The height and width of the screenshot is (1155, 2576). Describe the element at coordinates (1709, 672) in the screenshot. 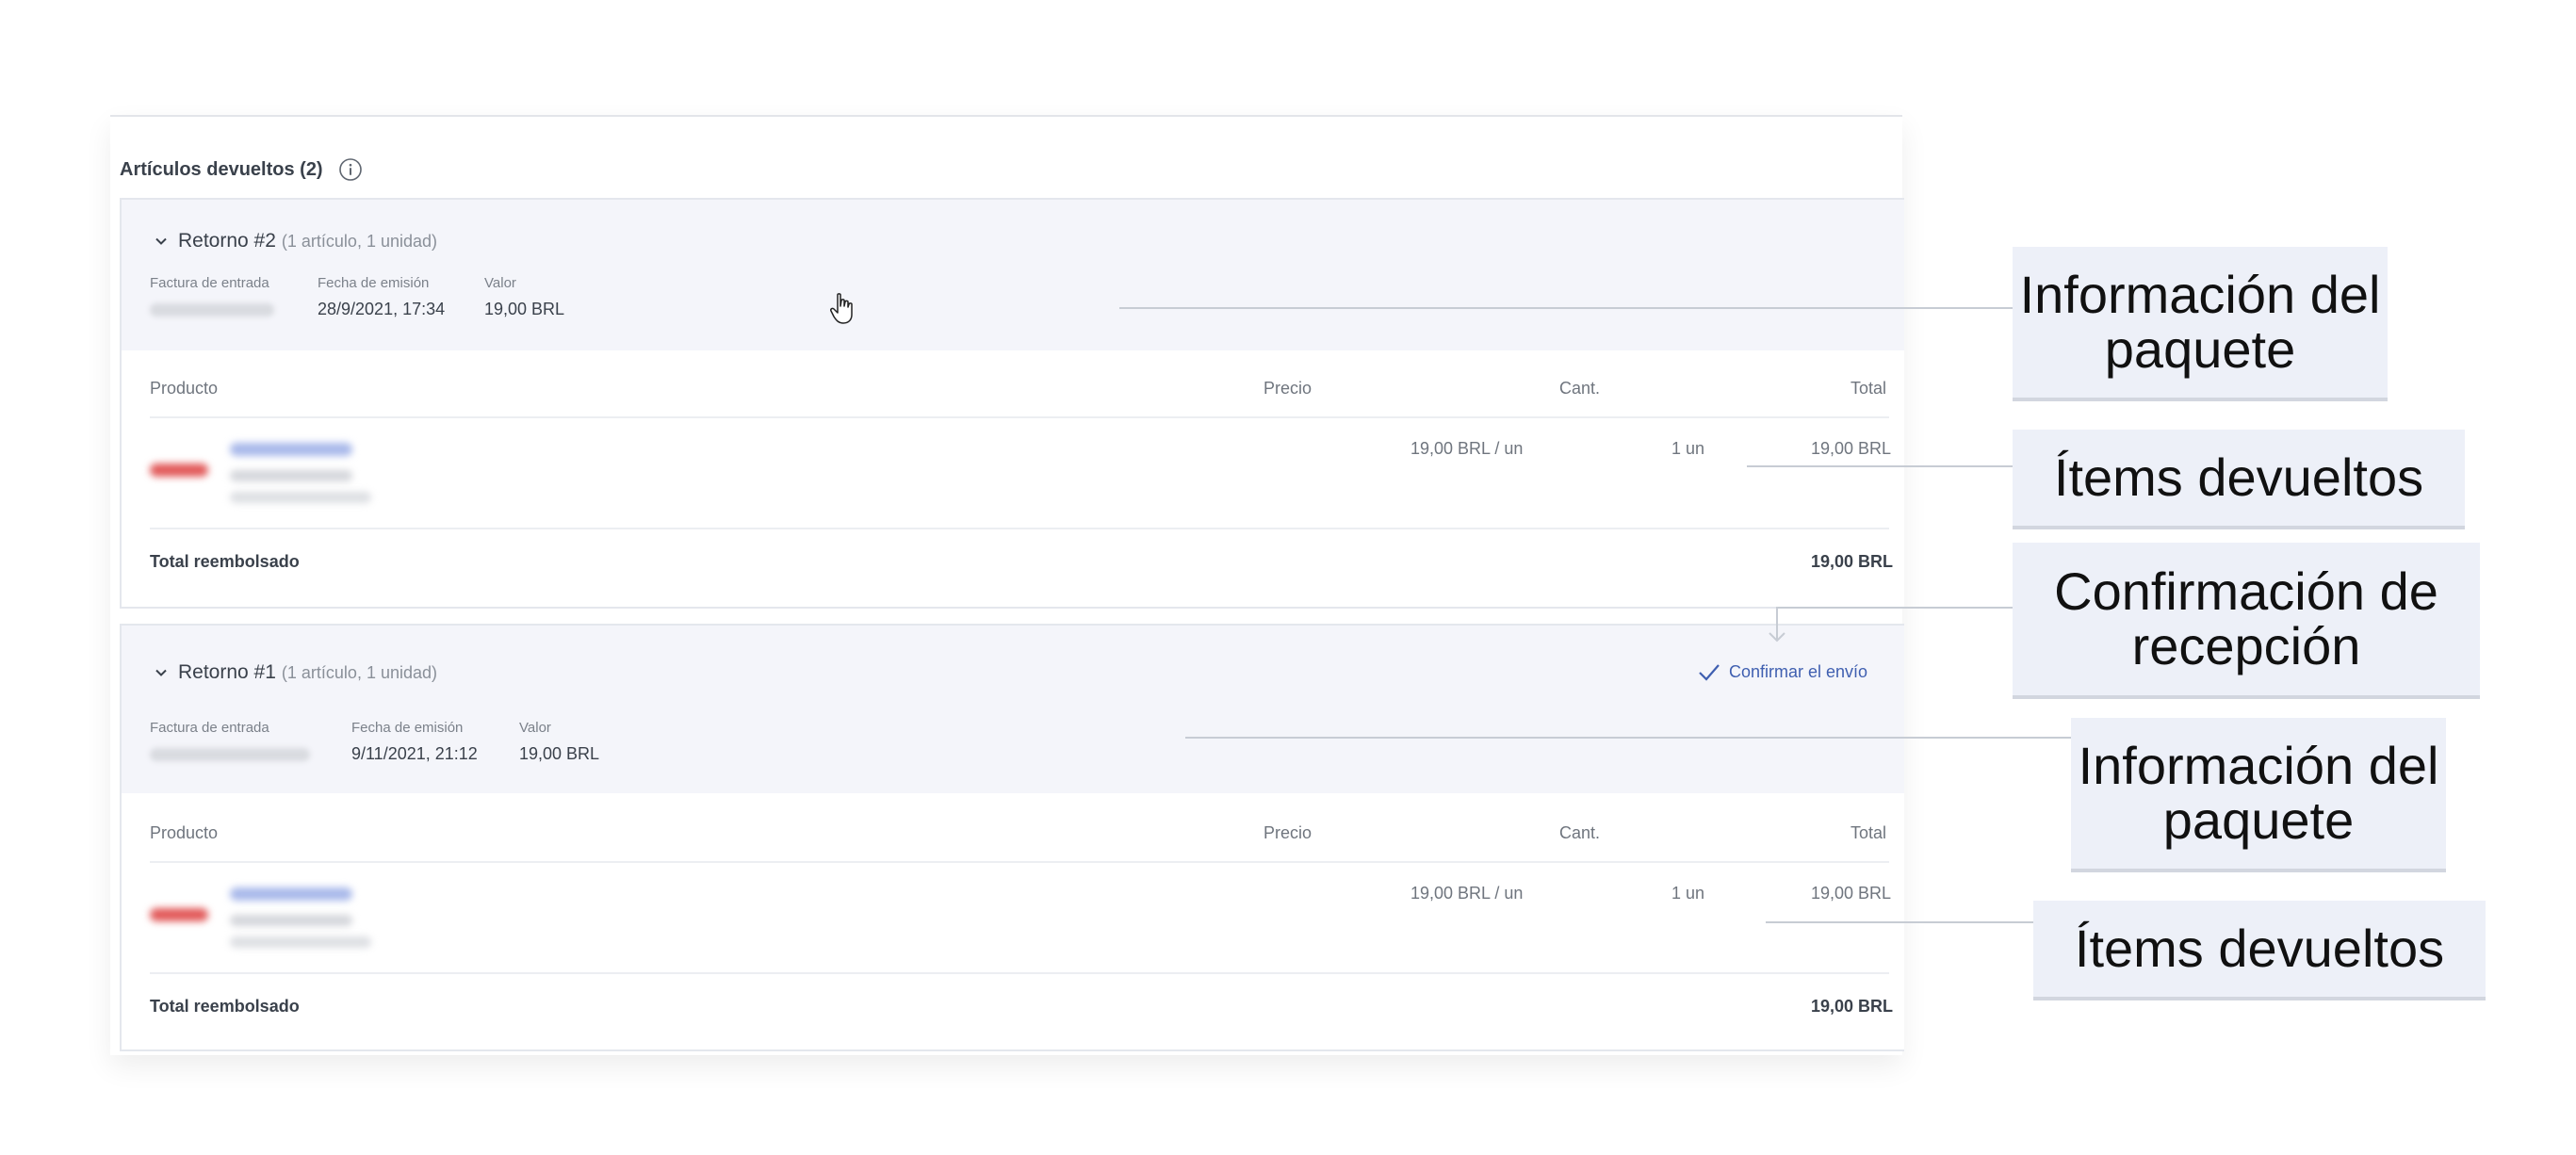

I see `check-icon` at that location.